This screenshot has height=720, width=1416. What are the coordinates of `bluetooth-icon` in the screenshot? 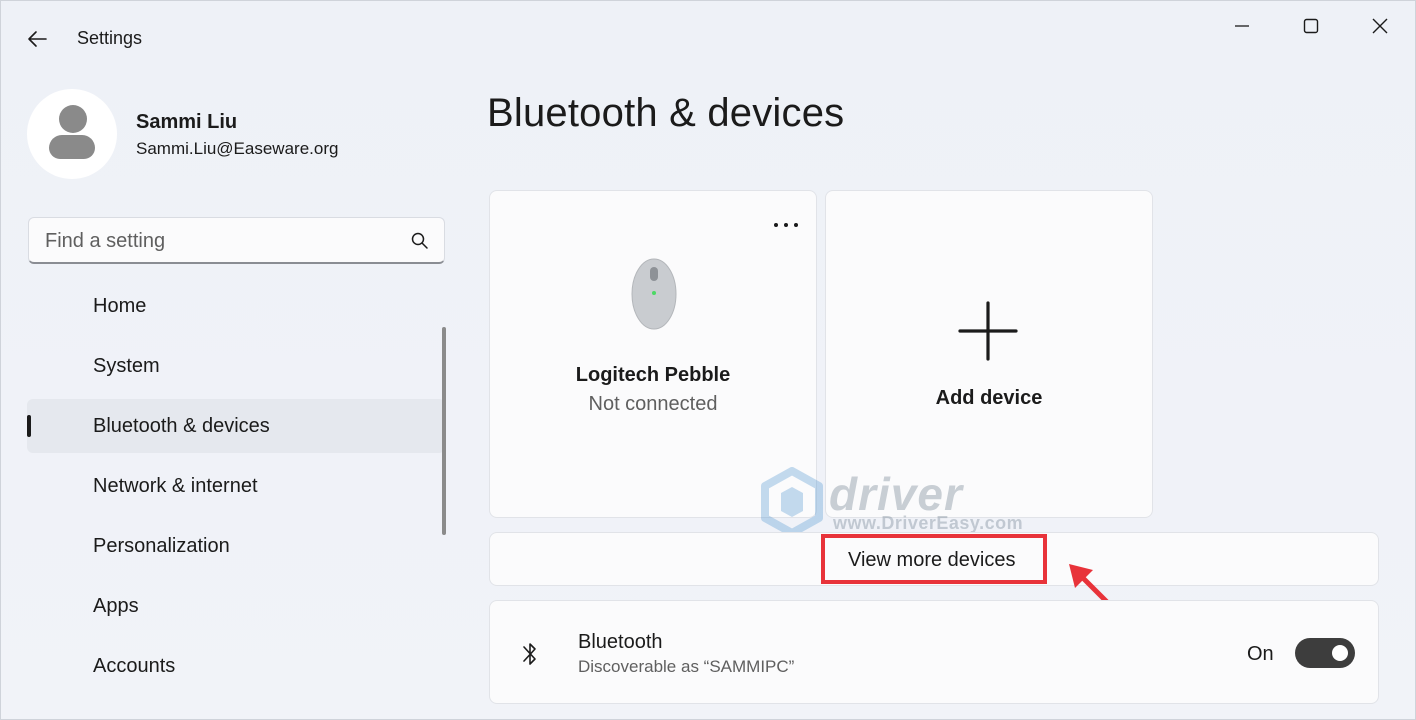 It's located at (529, 654).